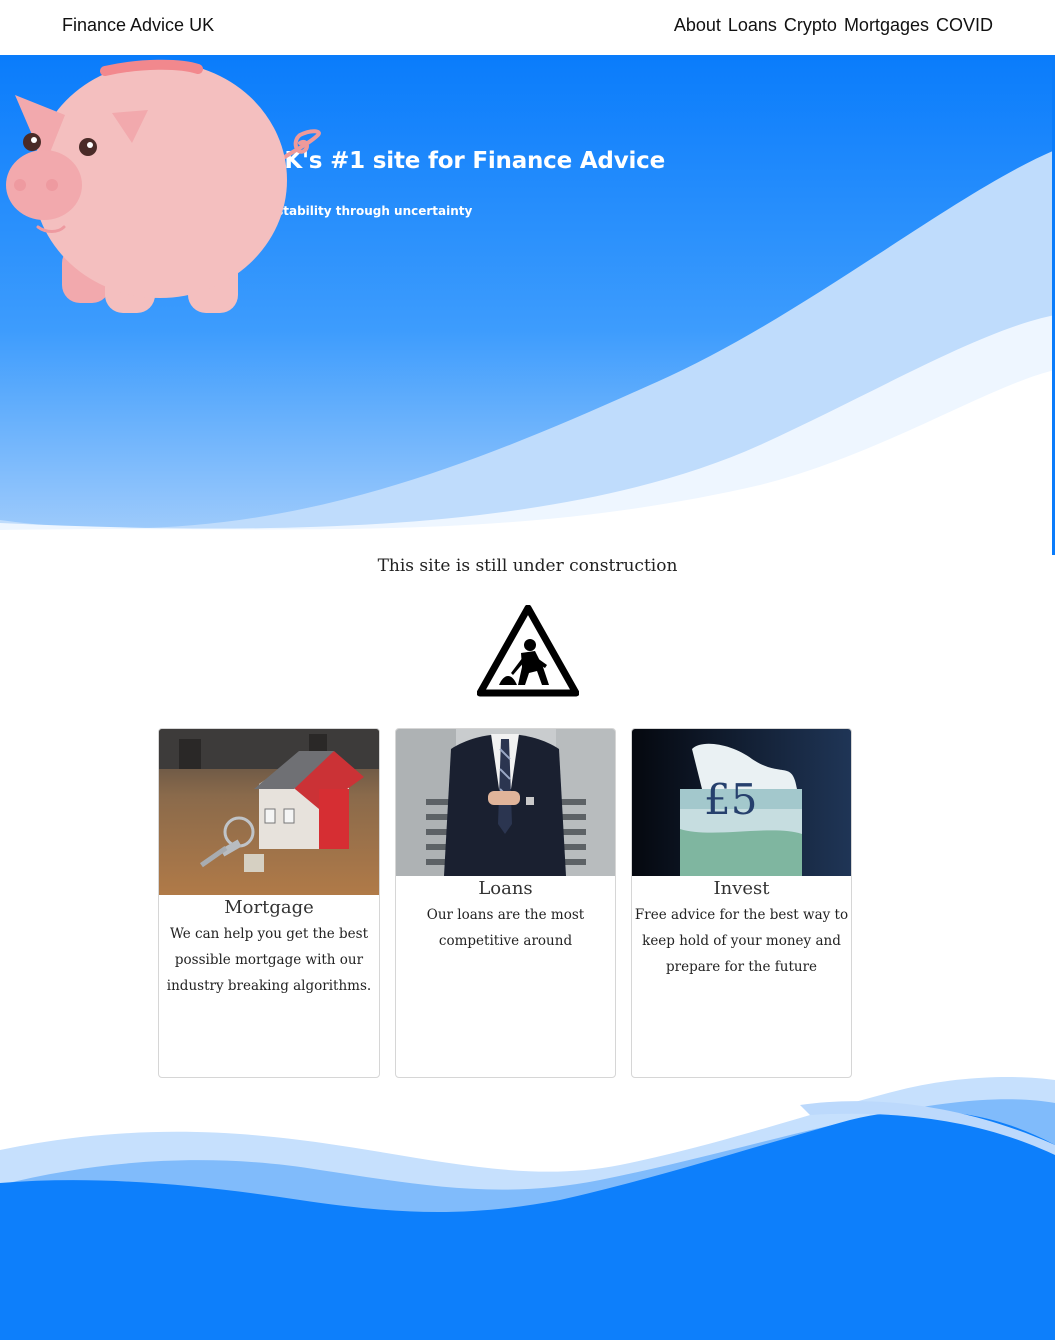 The width and height of the screenshot is (1055, 1340). Describe the element at coordinates (138, 25) in the screenshot. I see `brand-link: Finance Advice UK` at that location.